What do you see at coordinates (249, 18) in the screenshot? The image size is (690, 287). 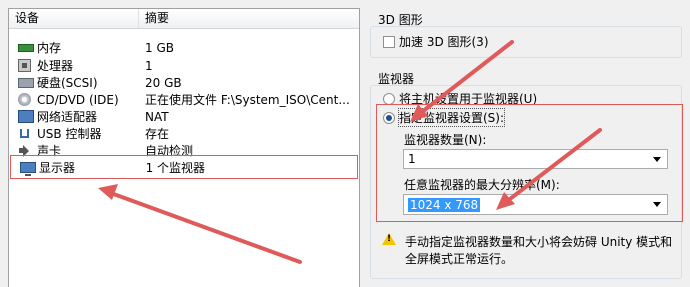 I see `column-header-summary: 摘要` at bounding box center [249, 18].